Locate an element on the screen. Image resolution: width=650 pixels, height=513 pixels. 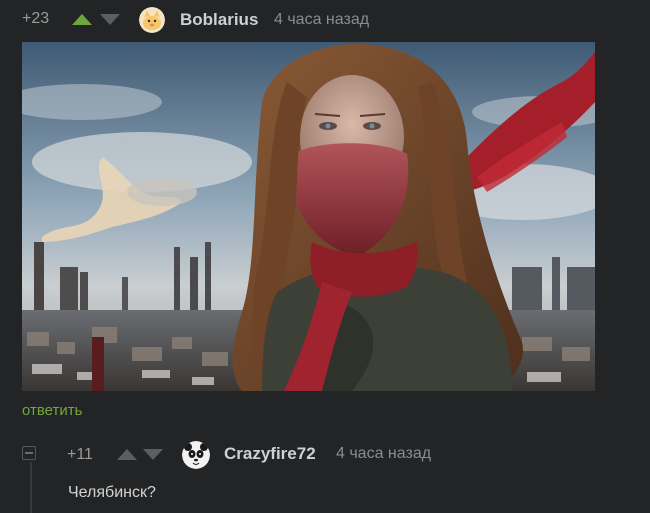
comment-header: +23 Boblarius 4 часа назад is located at coordinates (325, 20).